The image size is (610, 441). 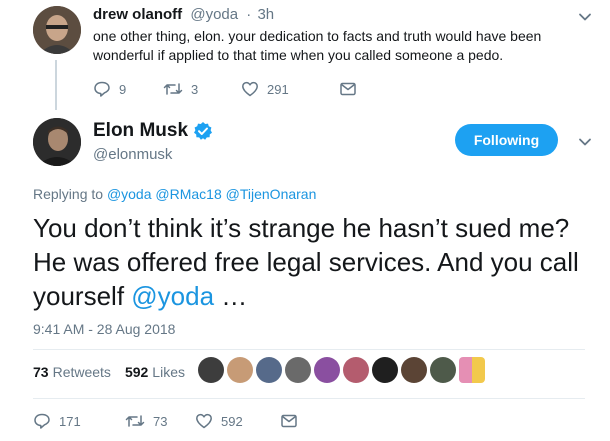 What do you see at coordinates (68, 194) in the screenshot?
I see `replying-prefix: Replying to` at bounding box center [68, 194].